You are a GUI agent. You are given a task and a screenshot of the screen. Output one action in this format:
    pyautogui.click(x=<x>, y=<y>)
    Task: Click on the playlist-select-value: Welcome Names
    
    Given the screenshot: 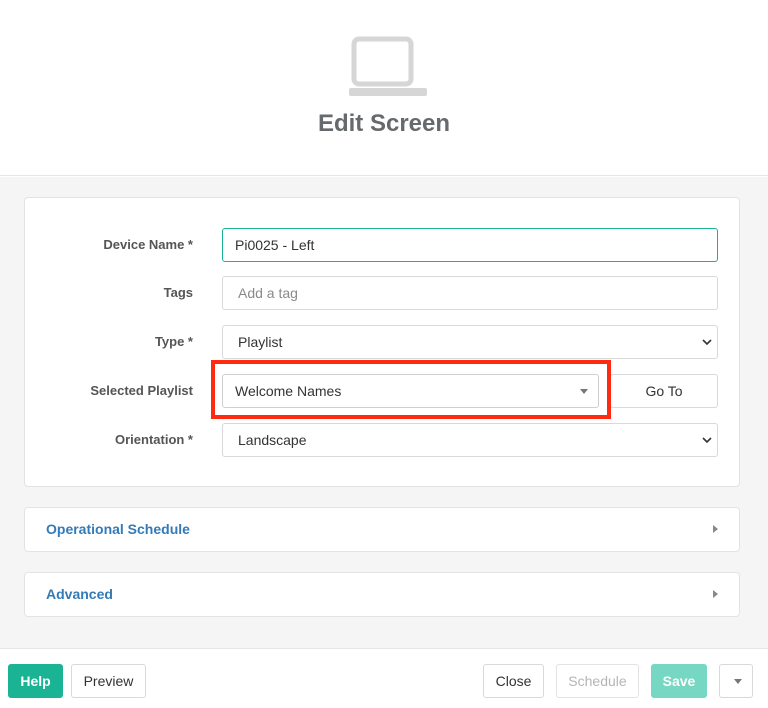 What is the action you would take?
    pyautogui.click(x=288, y=391)
    